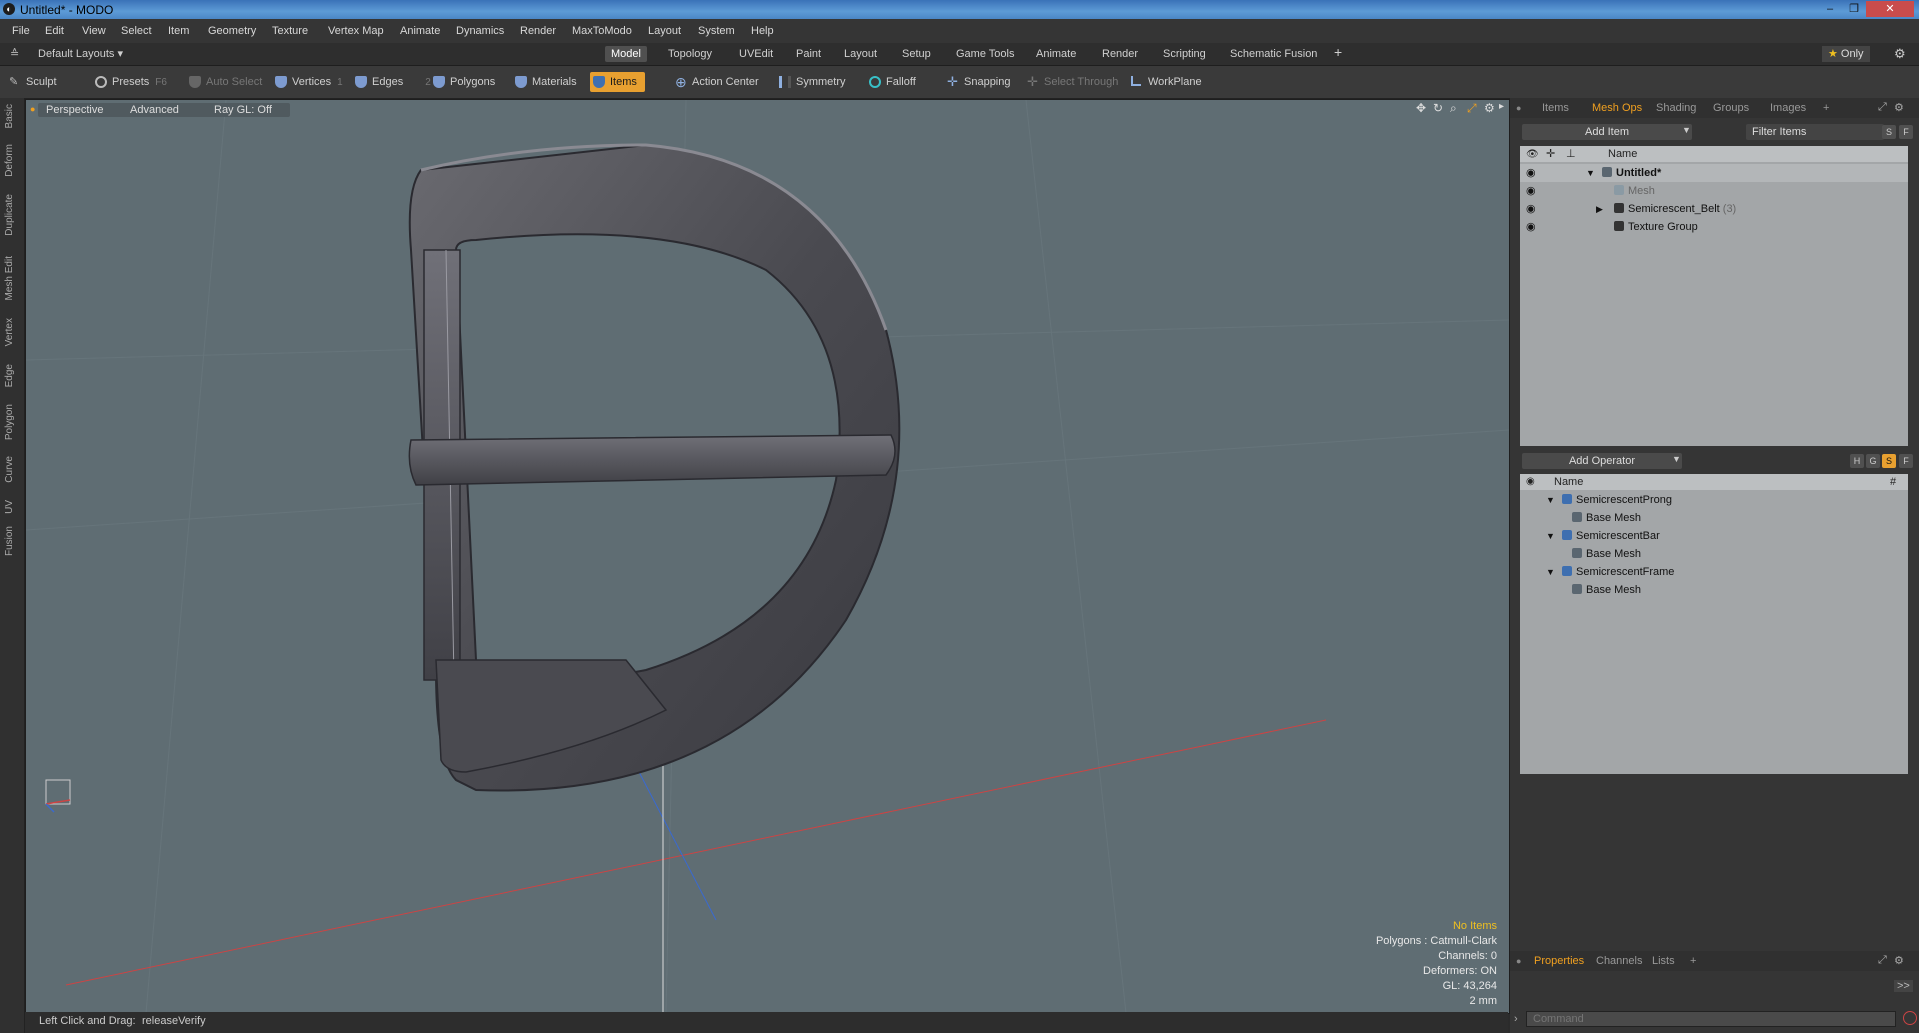 The height and width of the screenshot is (1033, 1919). I want to click on falloff-button: Falloff, so click(891, 82).